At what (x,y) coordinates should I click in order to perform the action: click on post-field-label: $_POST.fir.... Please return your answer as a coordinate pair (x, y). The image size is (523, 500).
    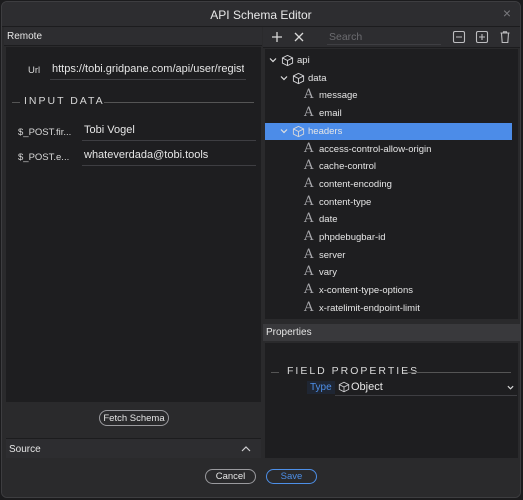
    Looking at the image, I should click on (45, 132).